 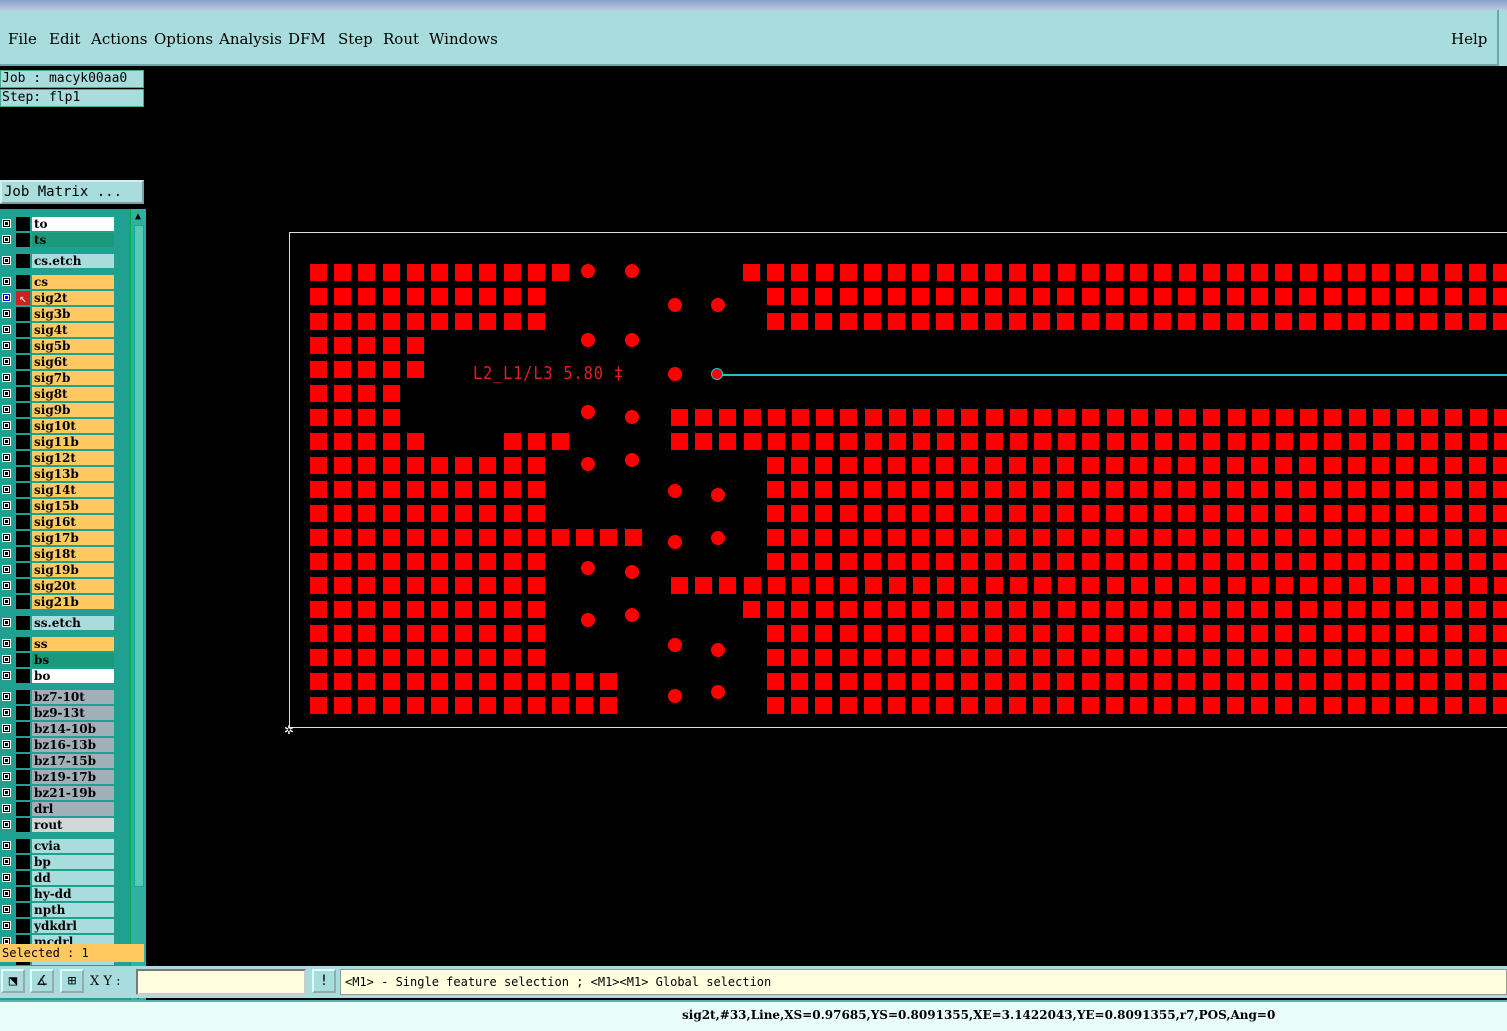 What do you see at coordinates (65, 926) in the screenshot?
I see `layer-row-ydkdrl: ydkdrl` at bounding box center [65, 926].